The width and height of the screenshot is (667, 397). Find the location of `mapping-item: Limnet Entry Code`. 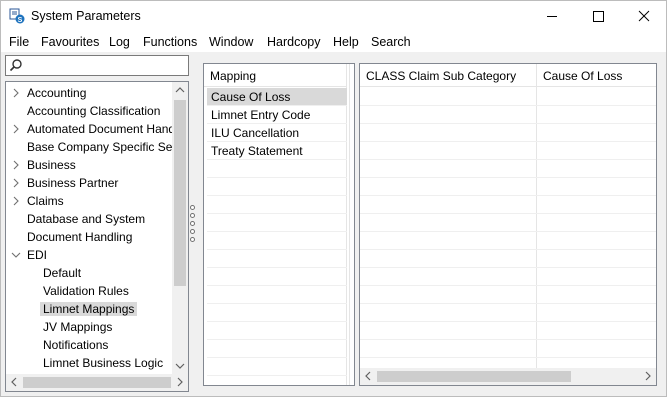

mapping-item: Limnet Entry Code is located at coordinates (277, 114).